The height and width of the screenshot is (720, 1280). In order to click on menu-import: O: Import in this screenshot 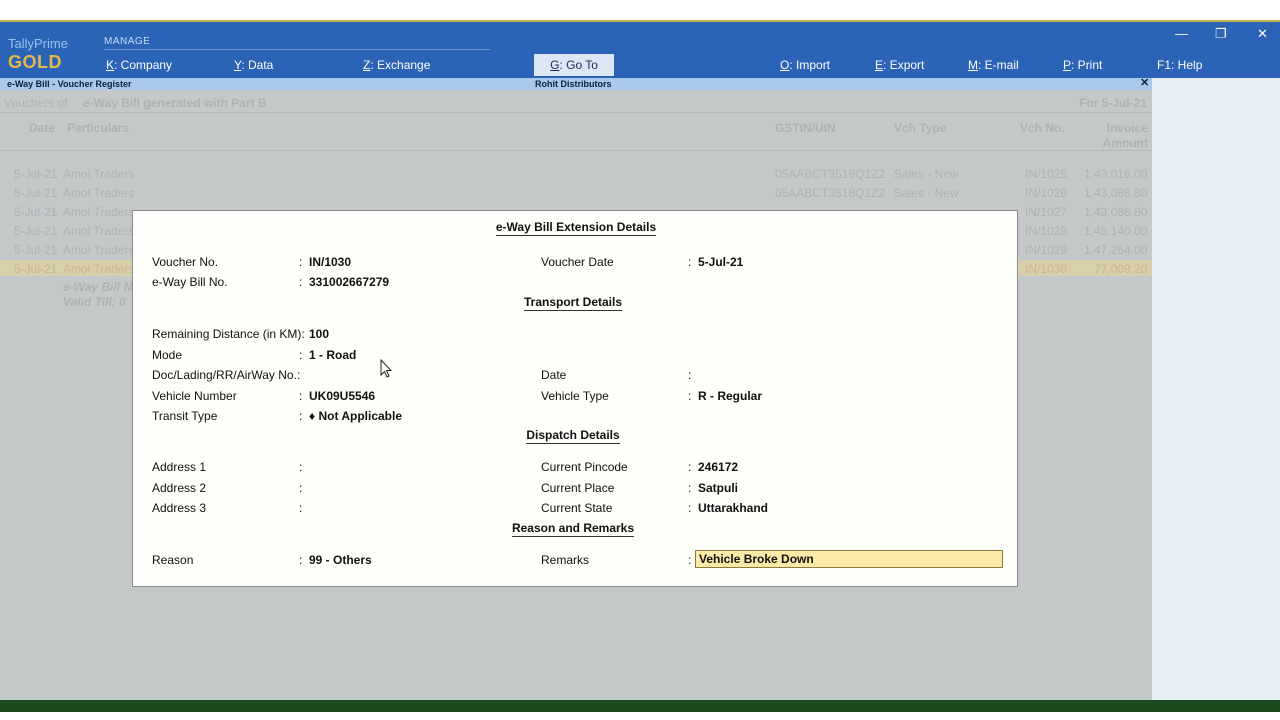, I will do `click(805, 65)`.